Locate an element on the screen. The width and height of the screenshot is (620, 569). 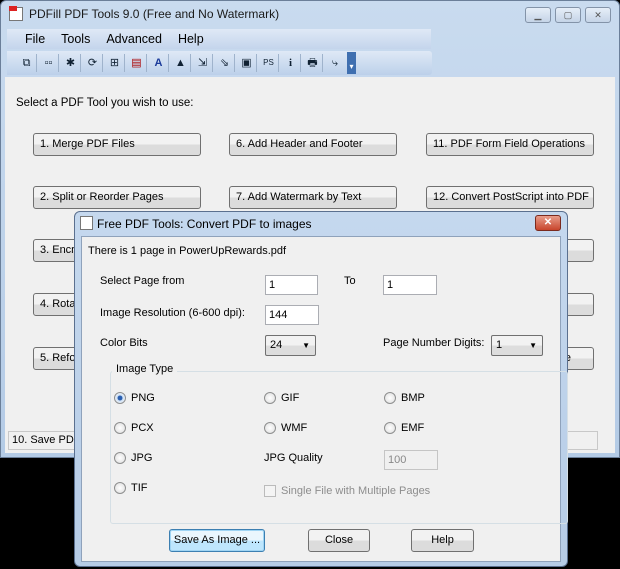
page-count-info: There is 1 page in PowerUpRewards.pdf is located at coordinates (187, 251).